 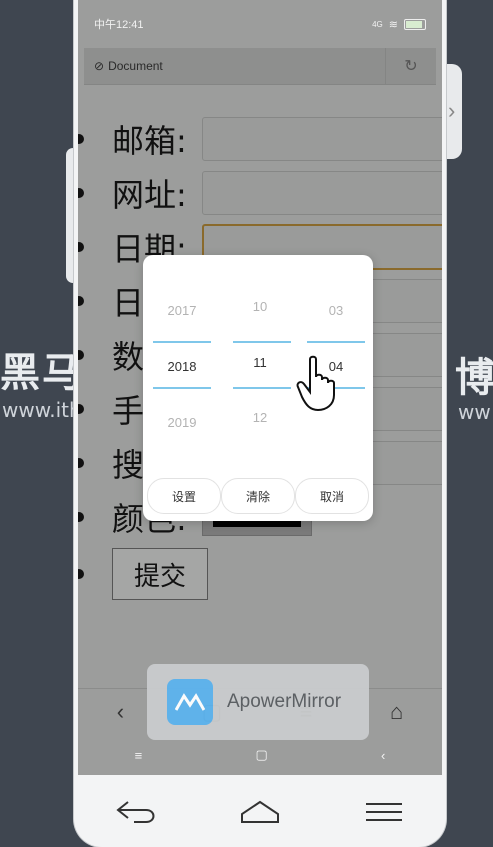 I want to click on page-title-text: Document, so click(x=135, y=66).